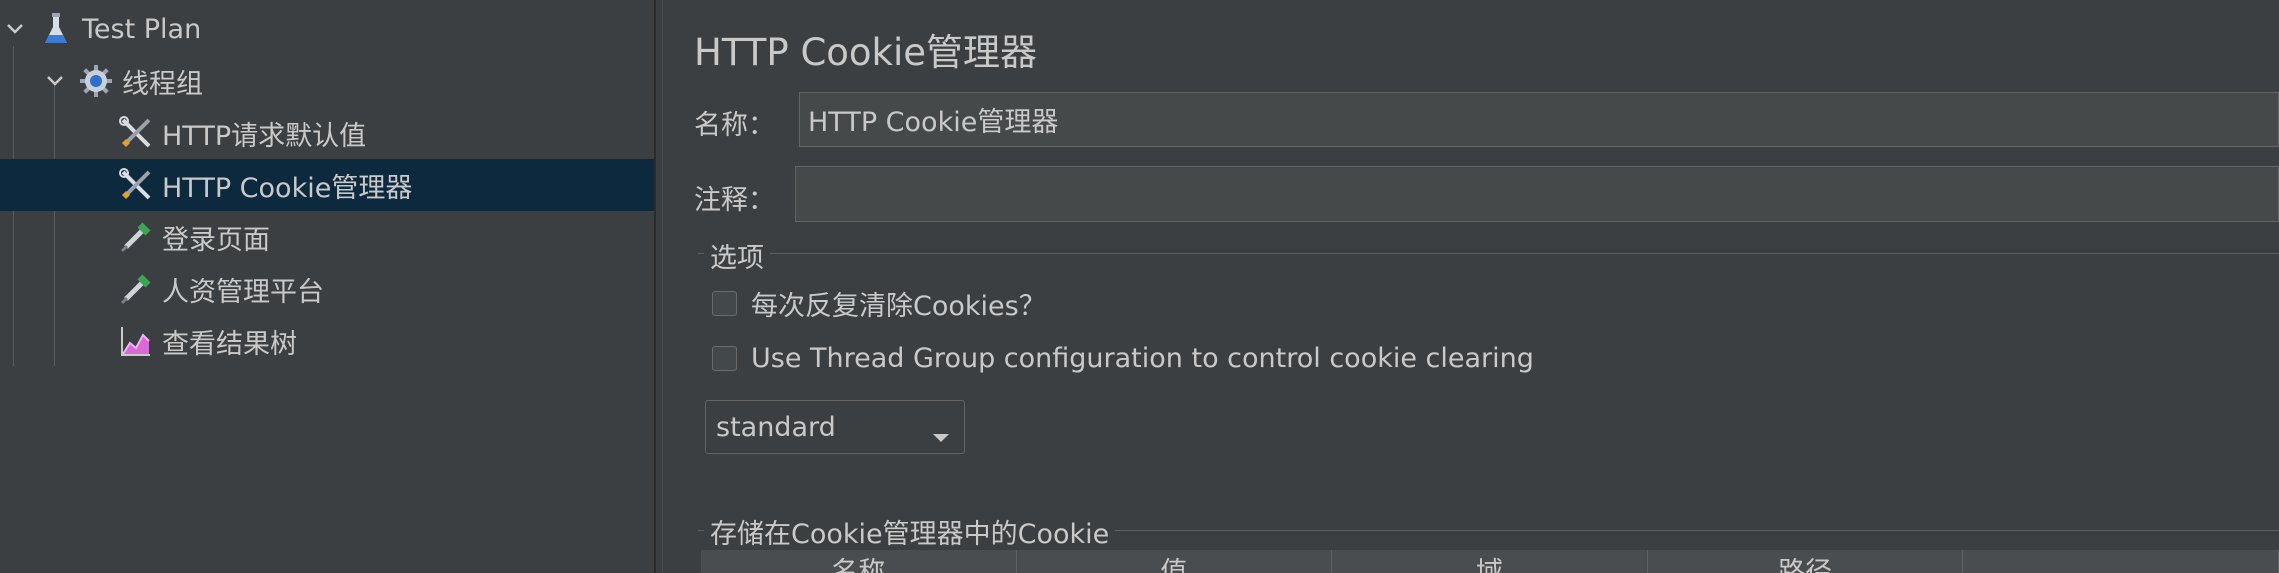 The height and width of the screenshot is (573, 2279). Describe the element at coordinates (1488, 253) in the screenshot. I see `options-group-border` at that location.